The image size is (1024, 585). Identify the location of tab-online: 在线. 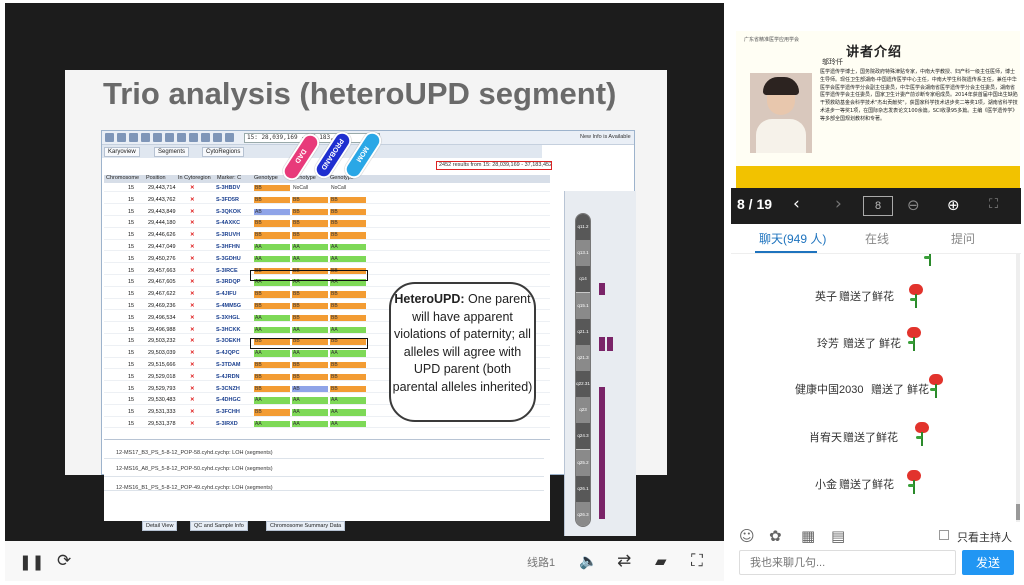
(877, 238).